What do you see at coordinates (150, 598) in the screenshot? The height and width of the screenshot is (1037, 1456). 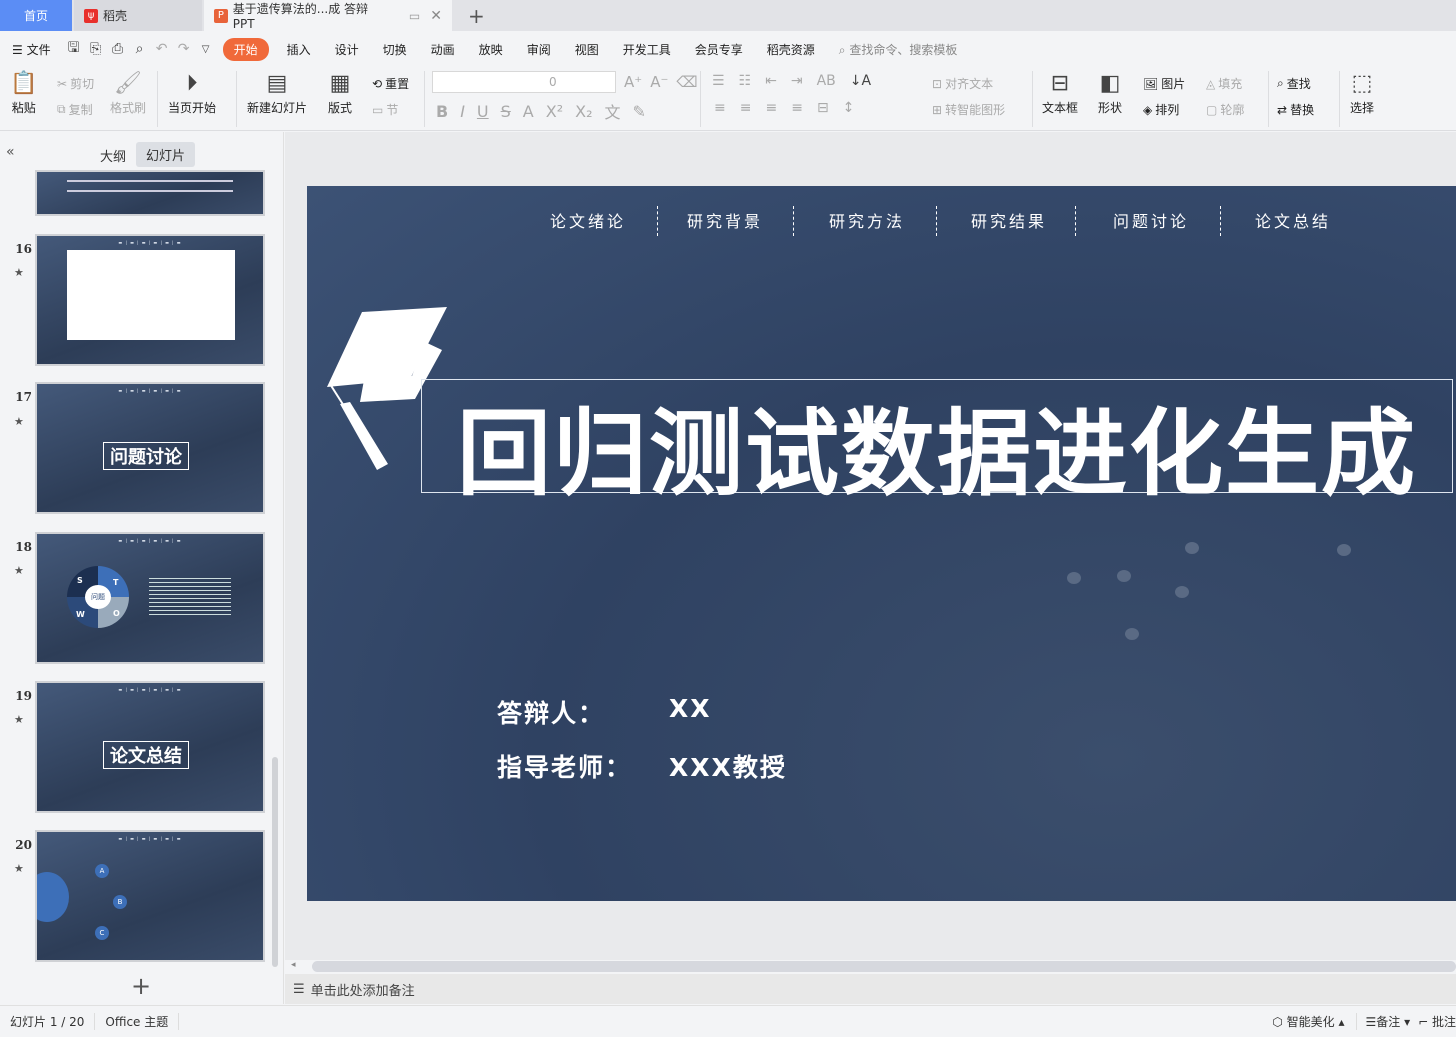 I see `slide-thumbnail-18: ▬ | ▬ | ▬ | ▬ | ▬ | ▬ 问题 S T W O` at bounding box center [150, 598].